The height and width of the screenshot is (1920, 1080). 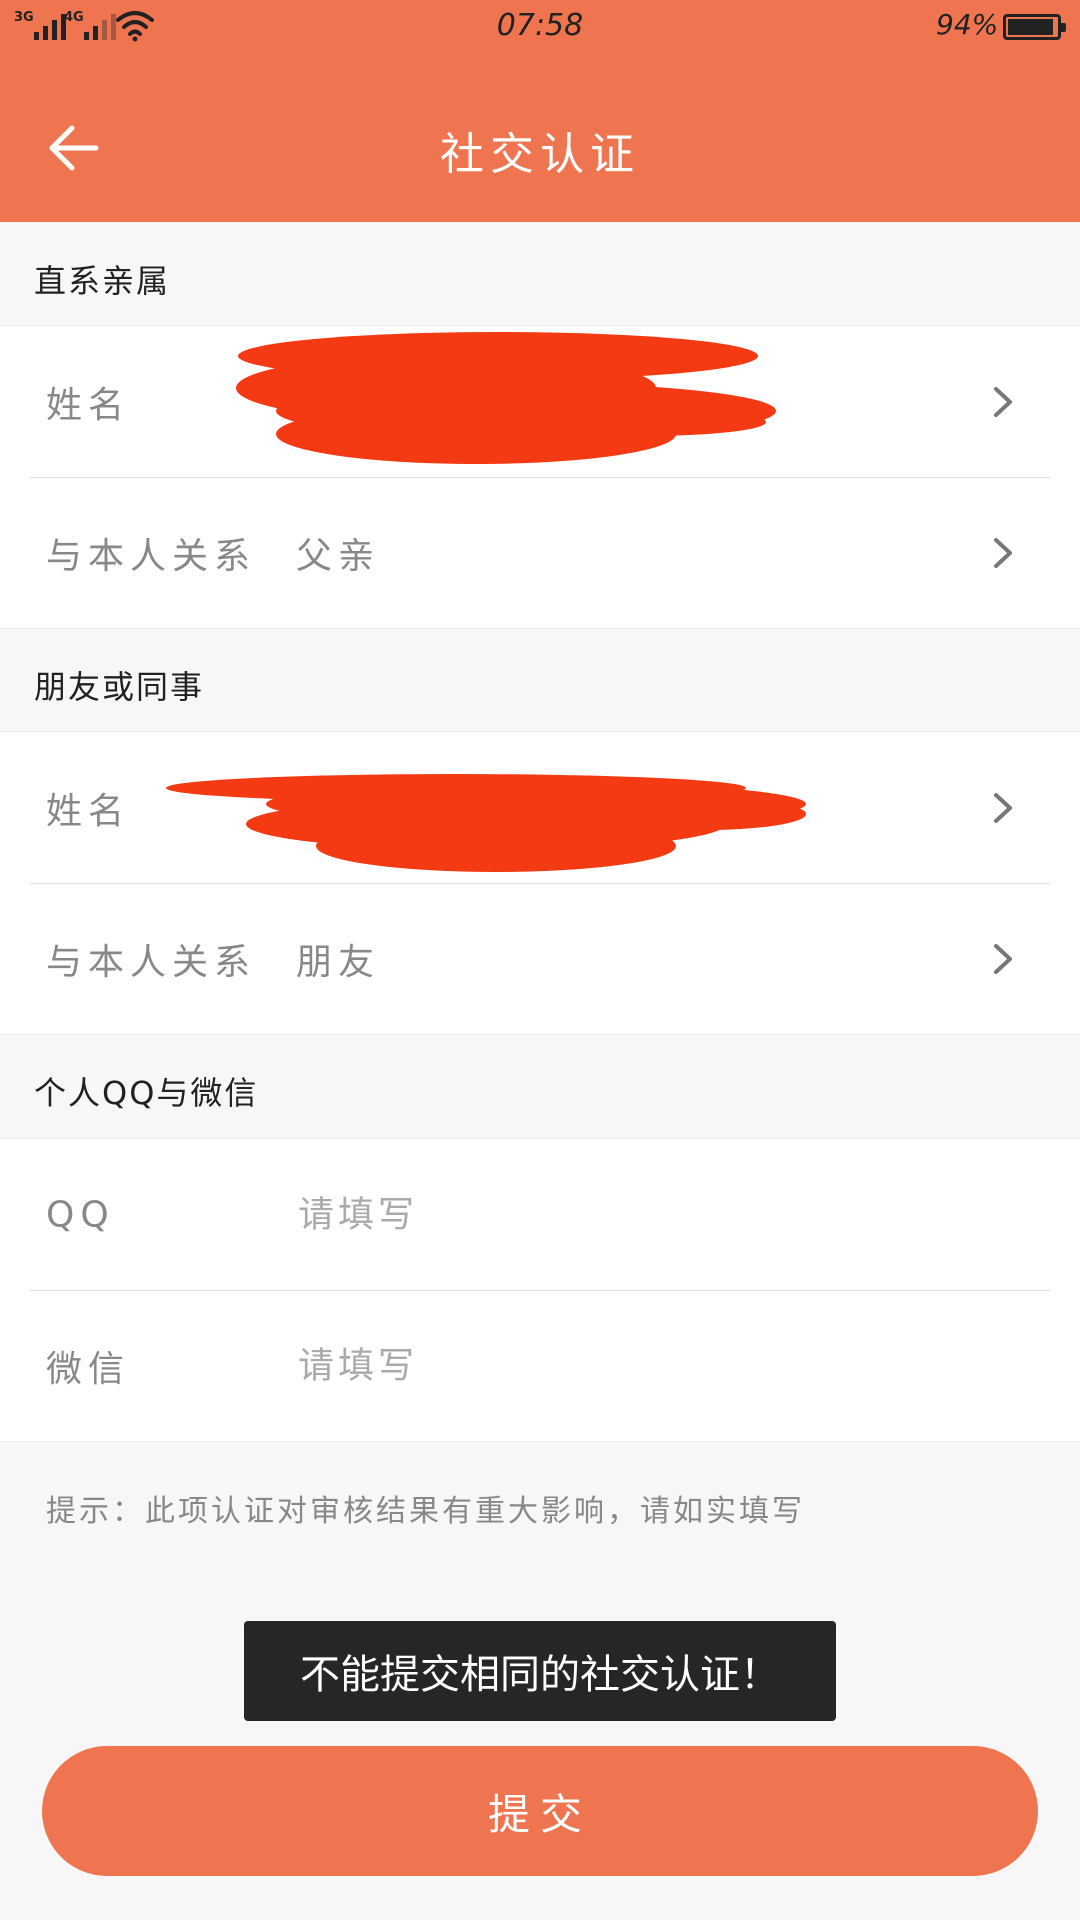 What do you see at coordinates (540, 1811) in the screenshot?
I see `submit-button: 提交` at bounding box center [540, 1811].